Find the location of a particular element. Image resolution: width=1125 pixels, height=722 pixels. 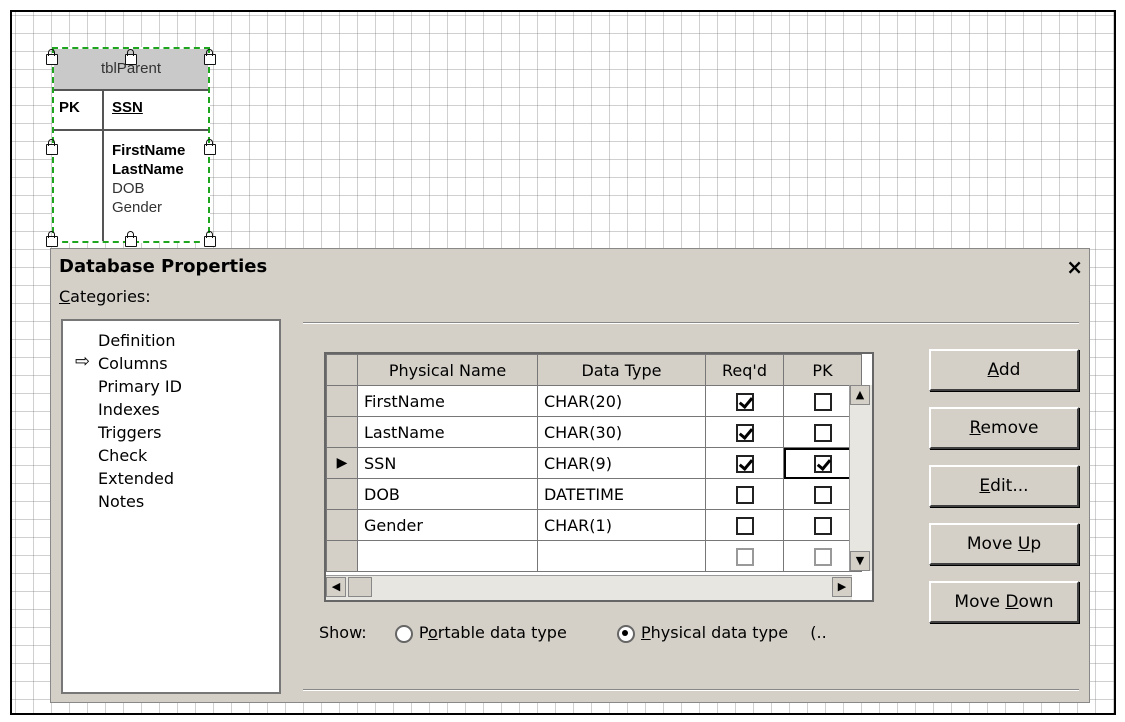

cell-name: Gender is located at coordinates (447, 525).